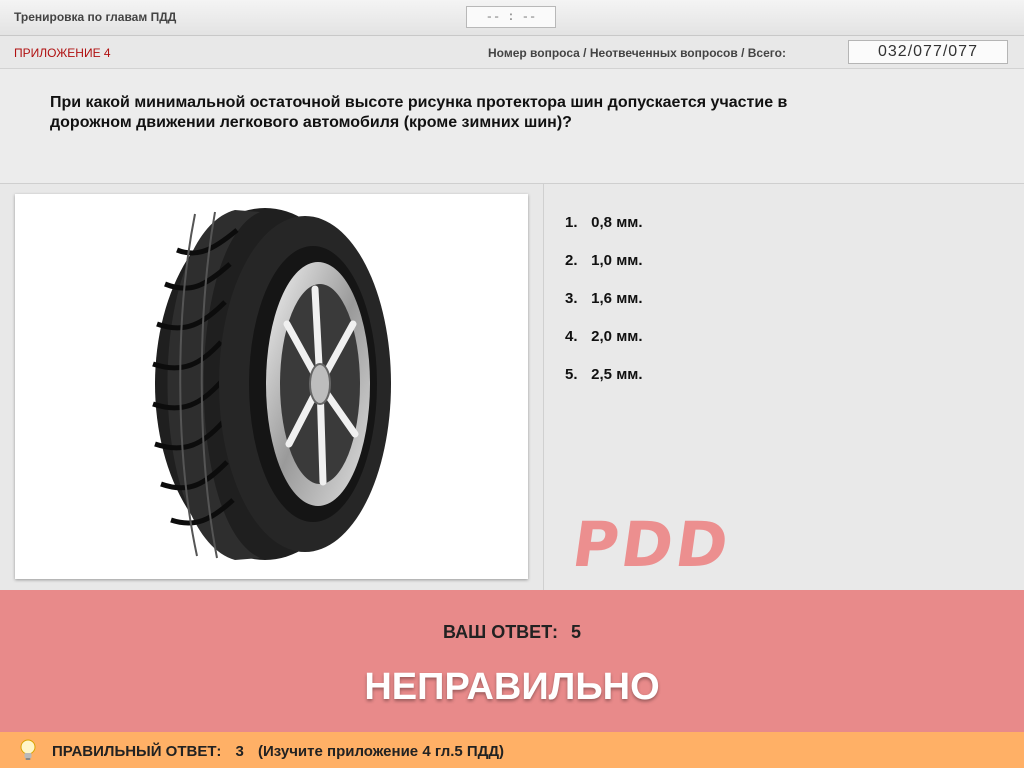 Image resolution: width=1024 pixels, height=768 pixels. I want to click on answer-number: 2., so click(571, 260).